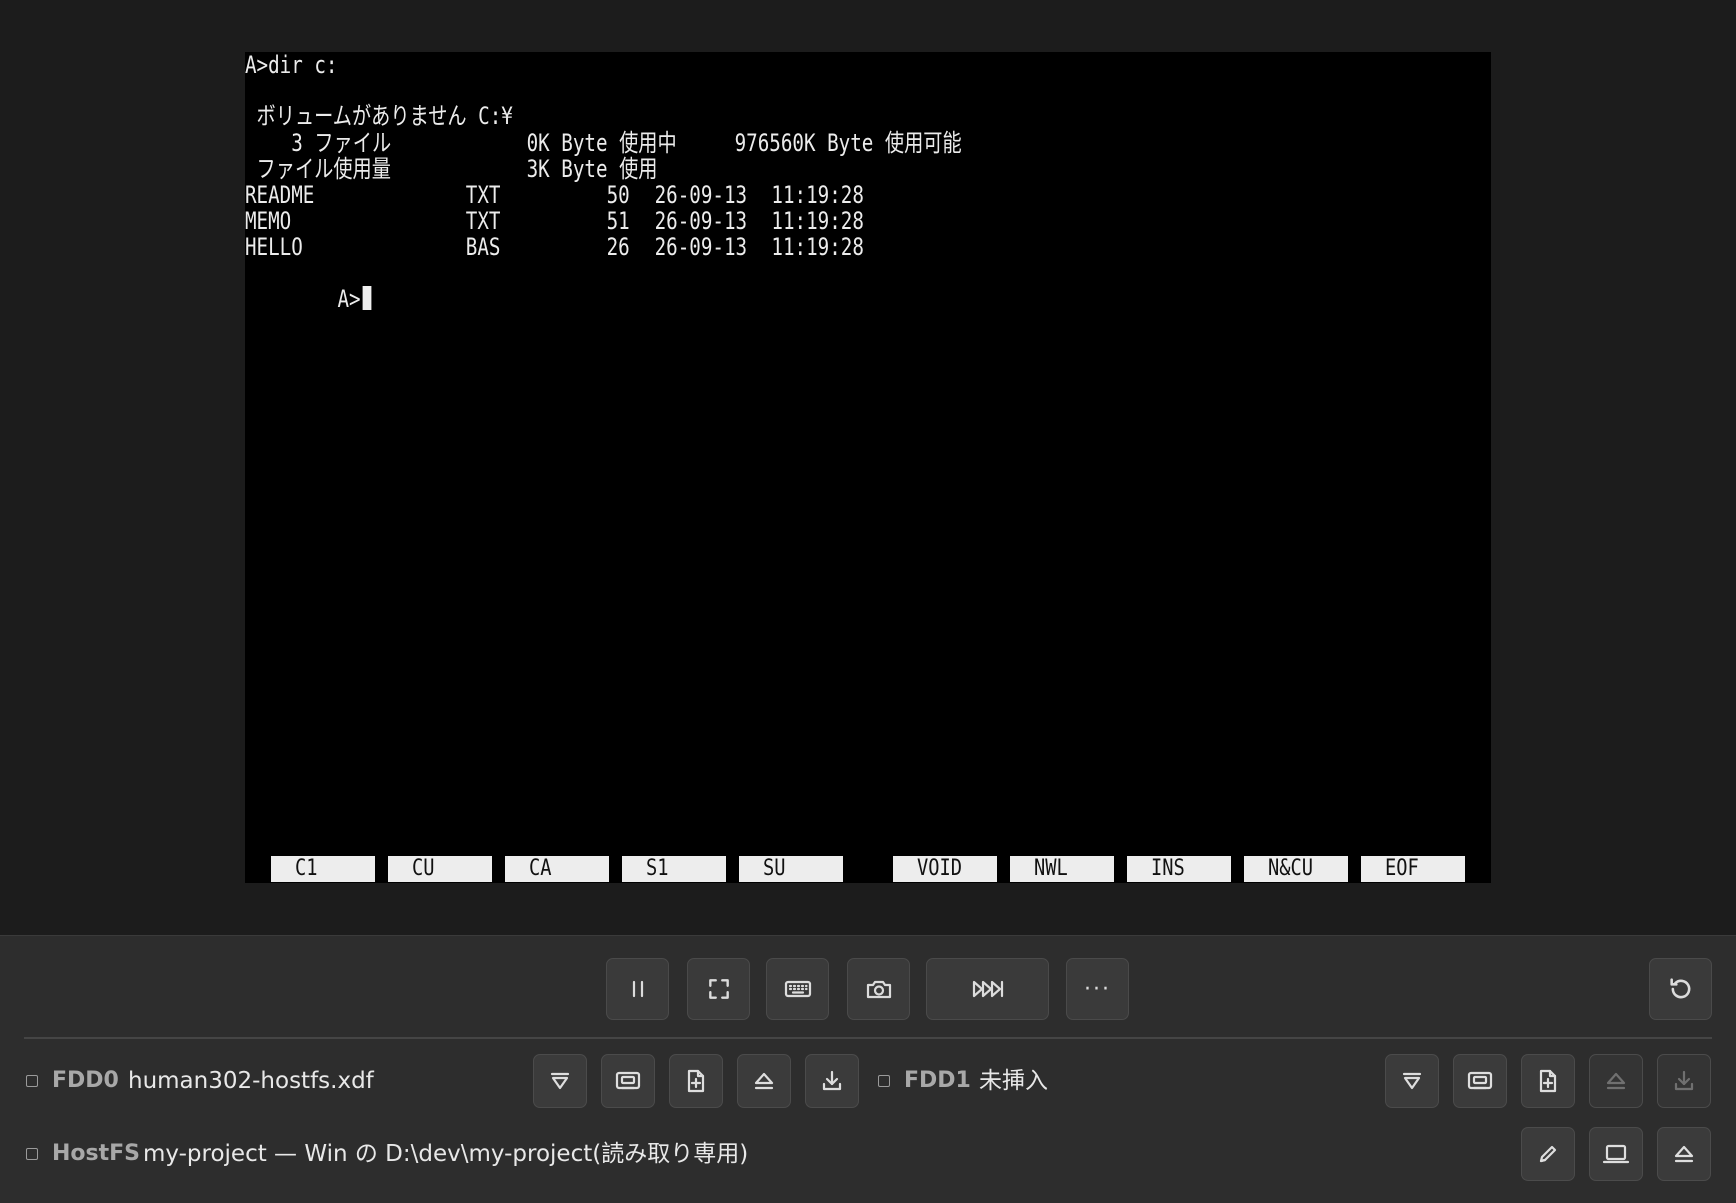  I want to click on file-entry: README TXT 50 26-09-13 11:19:28, so click(554, 195).